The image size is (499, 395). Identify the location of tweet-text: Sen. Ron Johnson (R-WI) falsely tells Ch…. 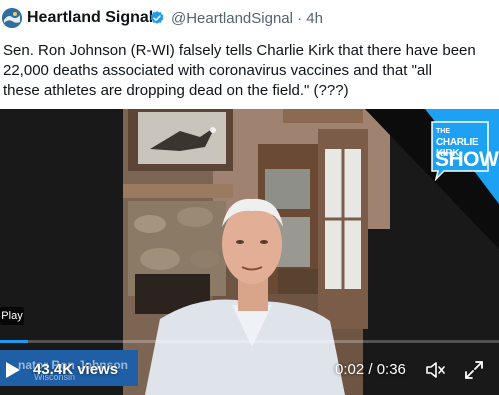
(239, 70).